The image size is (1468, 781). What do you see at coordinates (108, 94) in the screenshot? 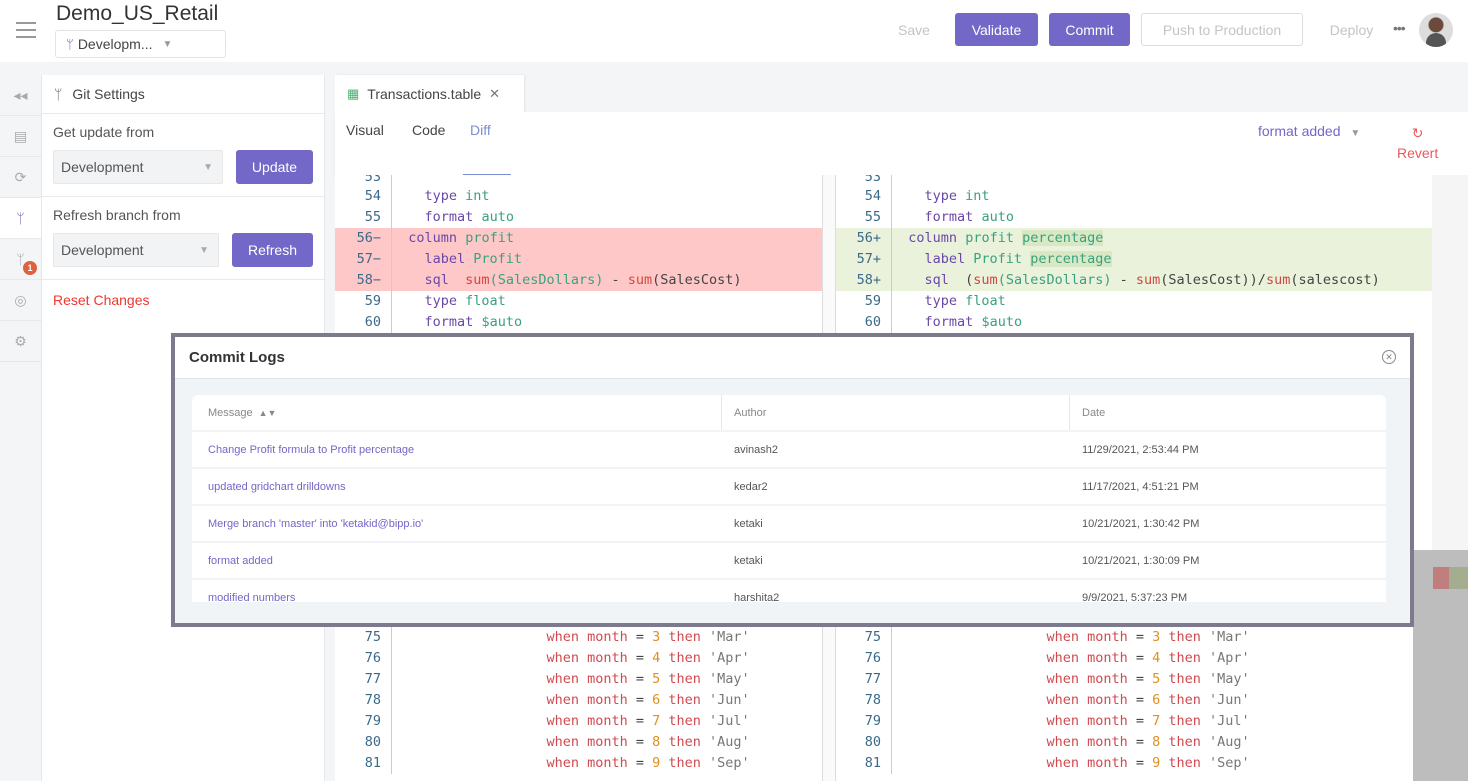
I see `git-settings-title: Git Settings` at bounding box center [108, 94].